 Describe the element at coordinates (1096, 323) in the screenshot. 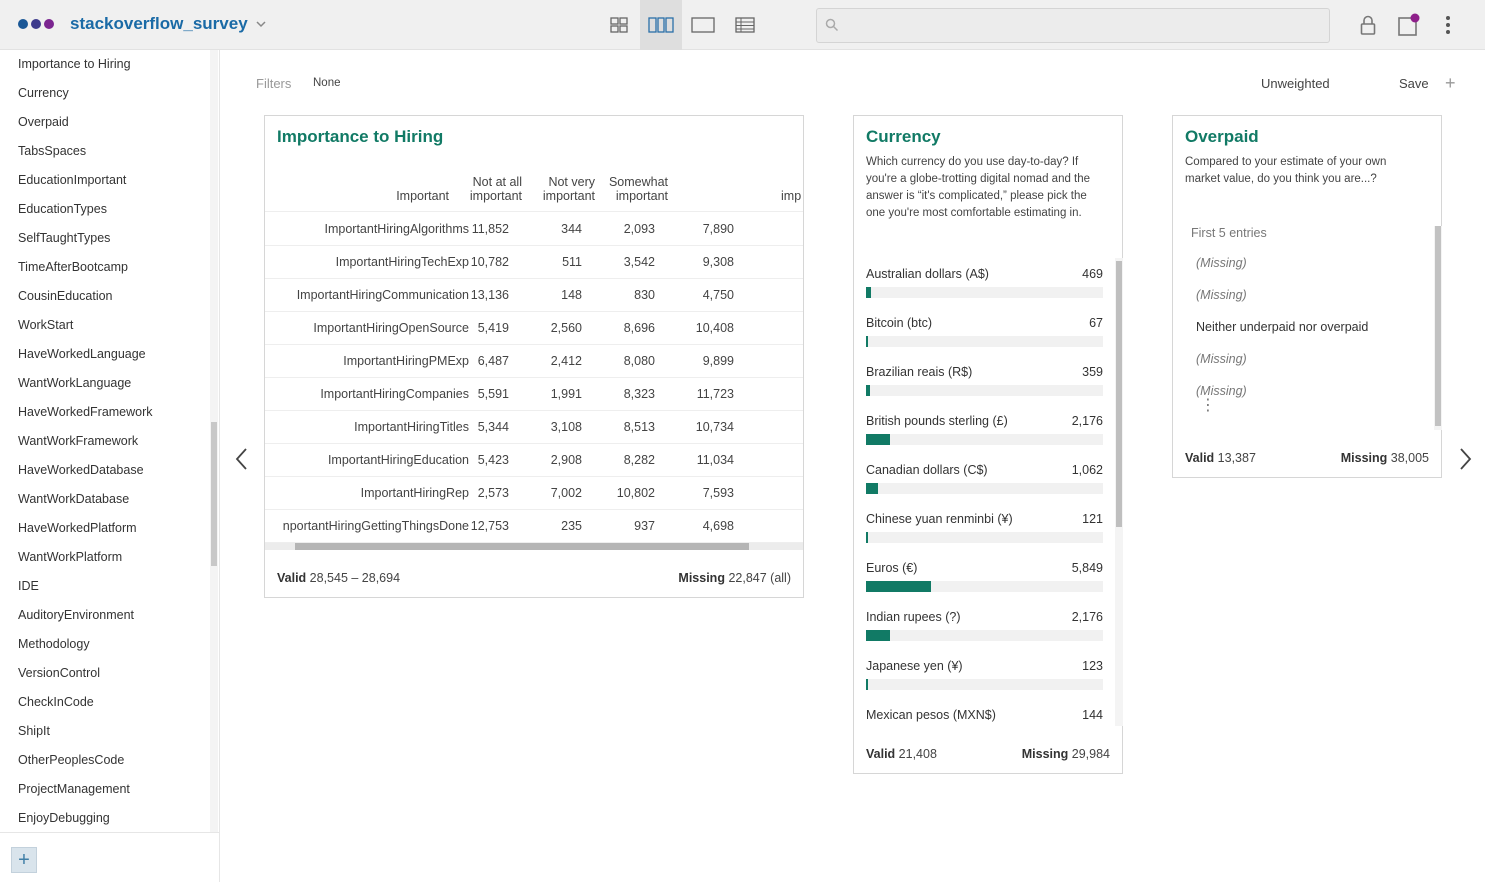

I see `category-count: 67` at that location.